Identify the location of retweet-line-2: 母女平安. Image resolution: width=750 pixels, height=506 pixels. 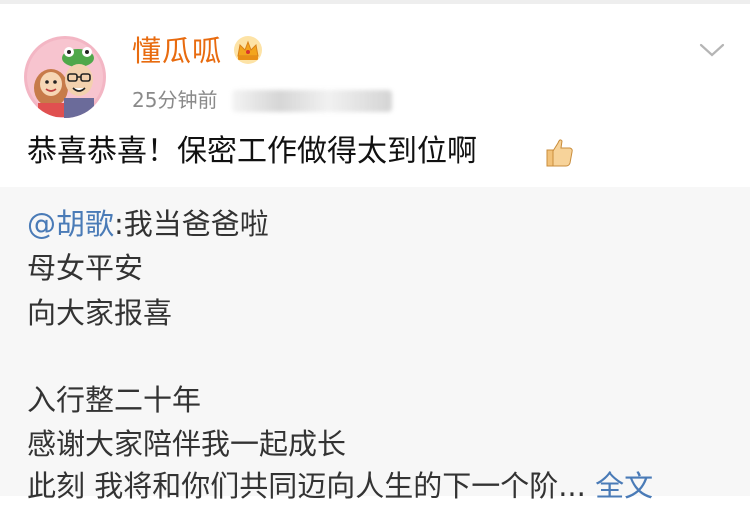
(85, 268).